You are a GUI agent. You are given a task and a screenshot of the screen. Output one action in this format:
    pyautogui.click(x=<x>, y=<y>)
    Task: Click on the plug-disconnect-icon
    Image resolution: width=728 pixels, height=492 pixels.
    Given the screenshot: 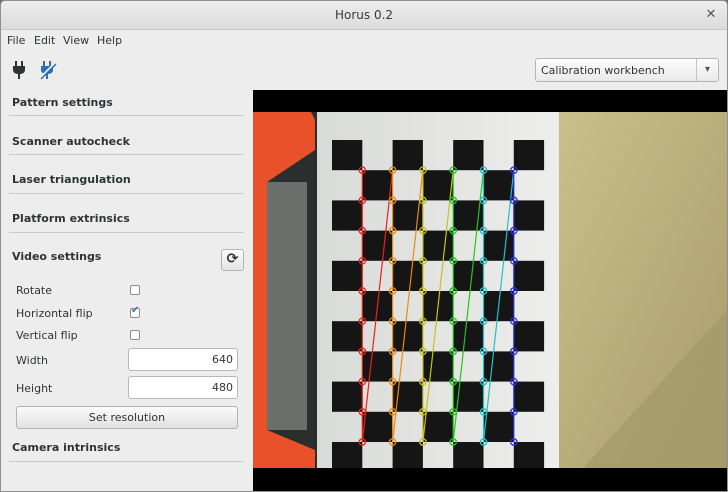 What is the action you would take?
    pyautogui.click(x=48, y=70)
    